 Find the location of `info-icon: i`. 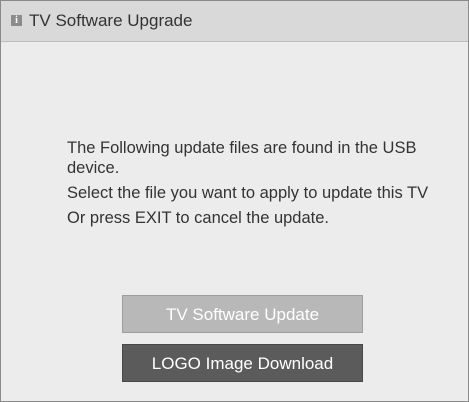

info-icon: i is located at coordinates (16, 20).